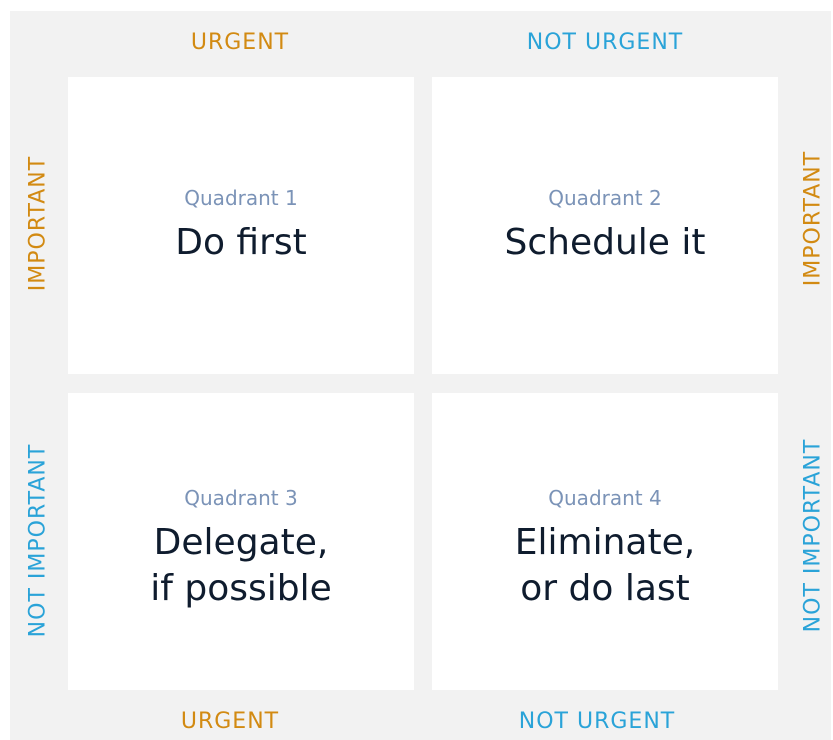 Image resolution: width=833 pixels, height=740 pixels. What do you see at coordinates (38, 223) in the screenshot?
I see `row-label-important-left: IMPORTANT` at bounding box center [38, 223].